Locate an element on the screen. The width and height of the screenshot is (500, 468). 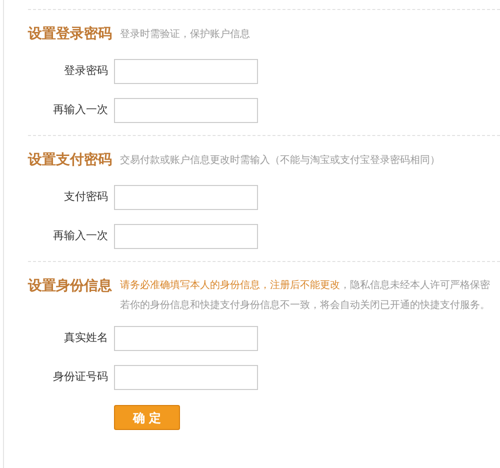
section-title: 设置支付密码 is located at coordinates (70, 160).